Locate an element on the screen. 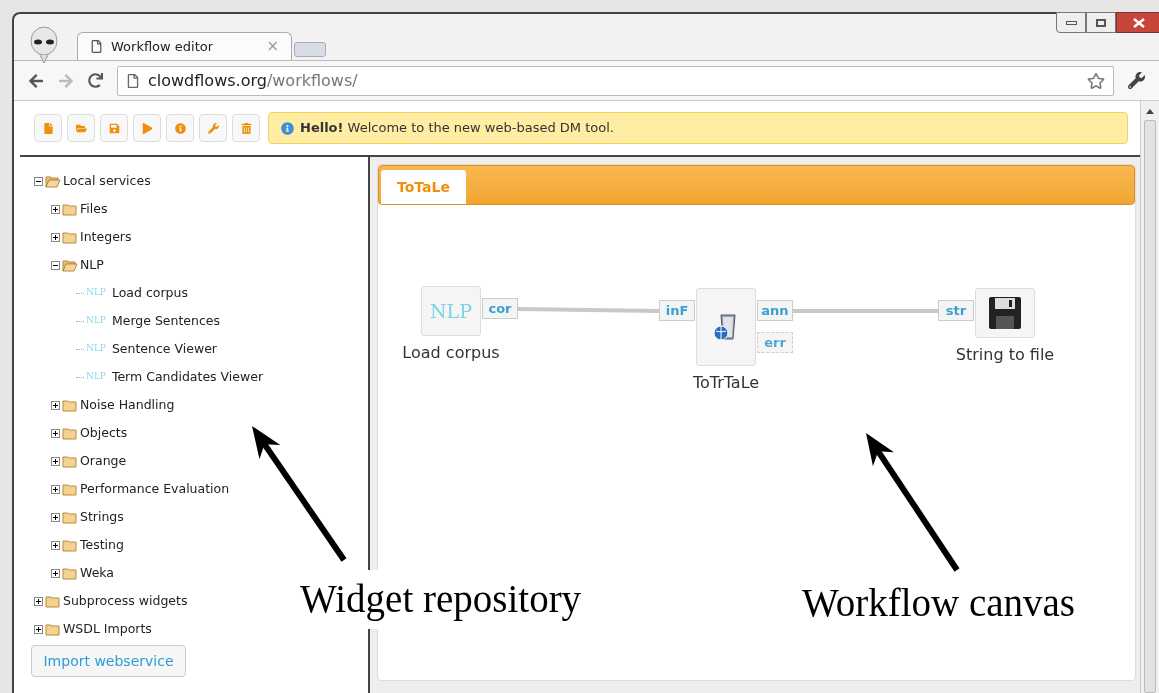  widget-item: Merge Sentences is located at coordinates (166, 321).